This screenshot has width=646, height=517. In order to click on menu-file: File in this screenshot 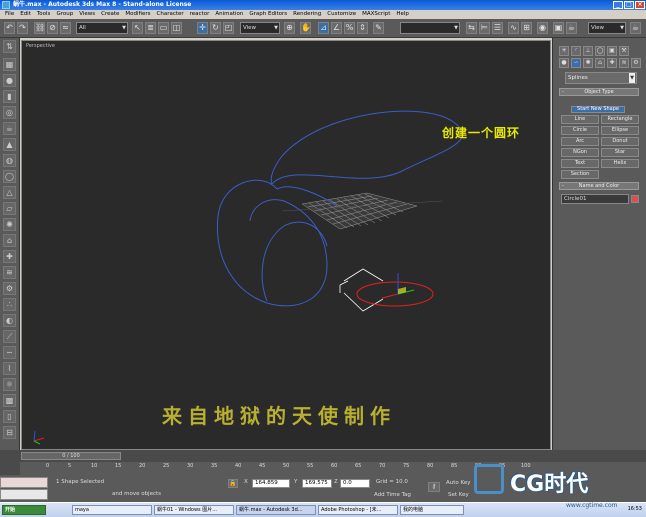, I will do `click(9, 14)`.